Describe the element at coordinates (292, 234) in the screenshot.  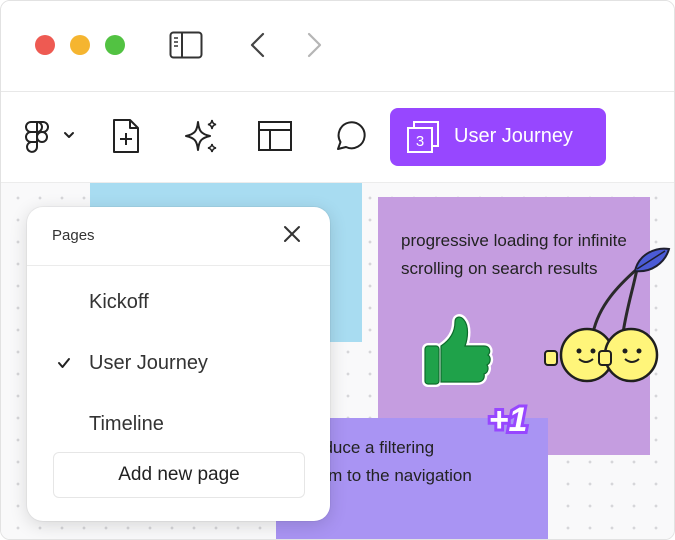
I see `close-icon` at that location.